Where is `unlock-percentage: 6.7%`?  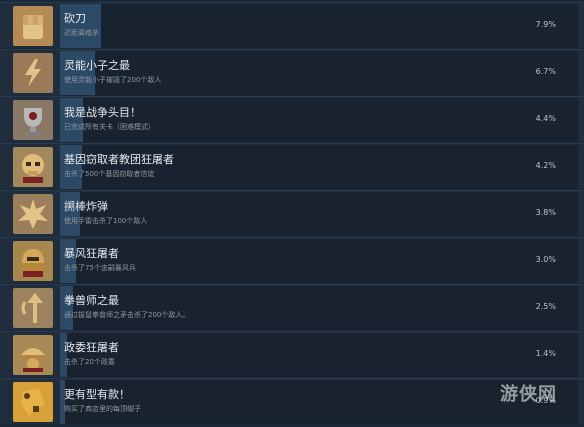 unlock-percentage: 6.7% is located at coordinates (545, 71).